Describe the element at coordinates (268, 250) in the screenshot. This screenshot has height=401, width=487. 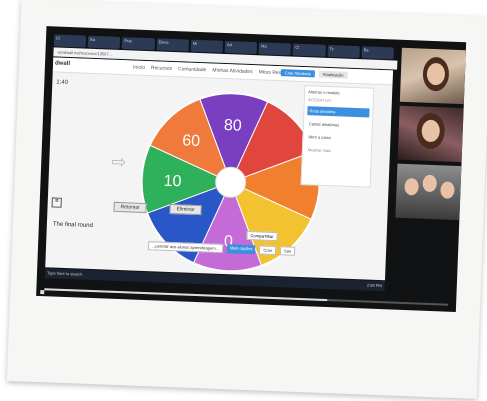
I see `create-button: Criar` at that location.